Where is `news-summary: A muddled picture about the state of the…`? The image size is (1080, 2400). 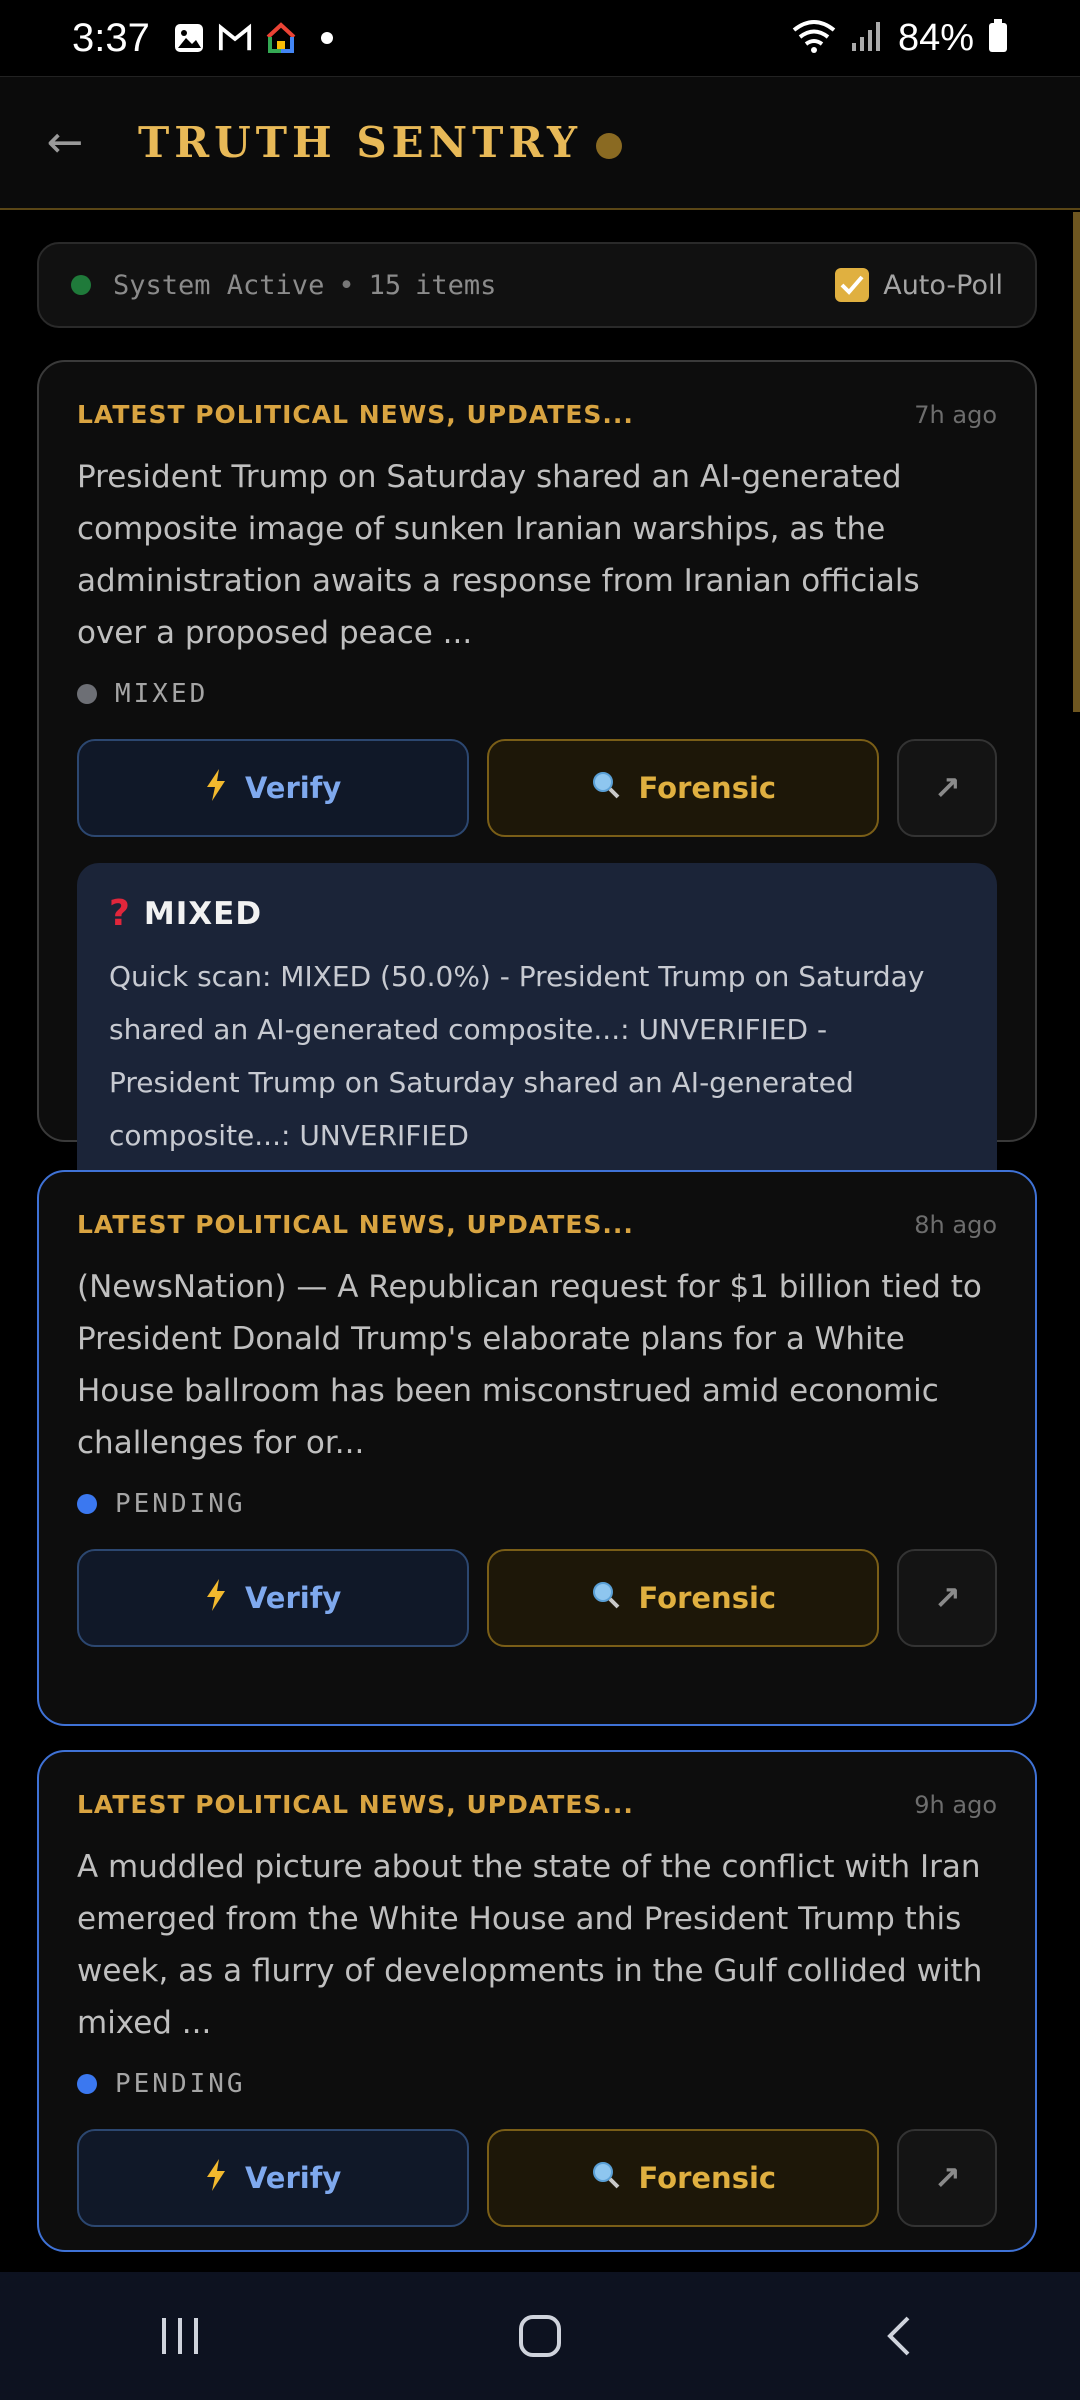 news-summary: A muddled picture about the state of the… is located at coordinates (530, 1945).